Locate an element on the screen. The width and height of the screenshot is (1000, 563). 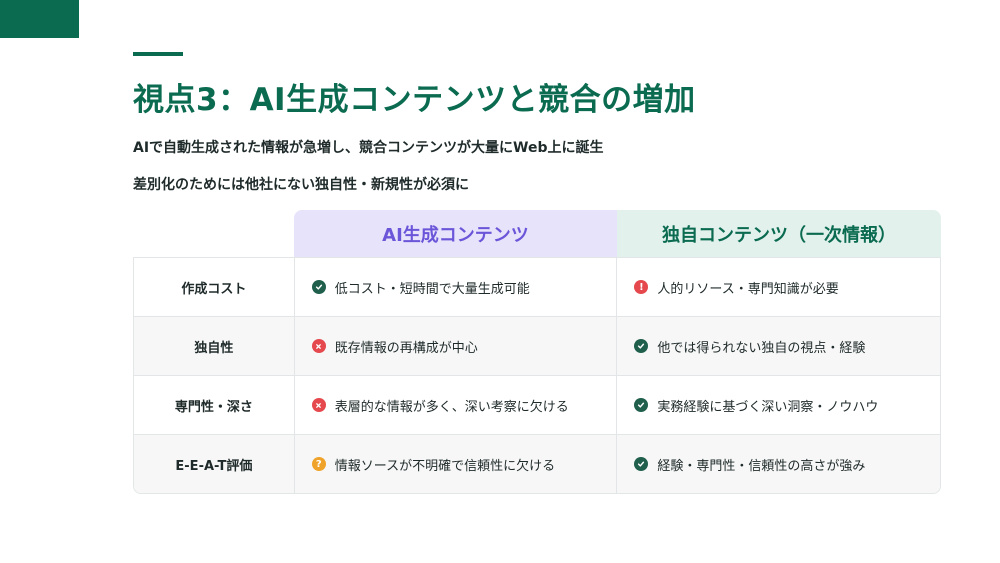
table-row: 独自性 既存情報の再構成が中心 他では得られない独自の視点・経験 is located at coordinates (537, 345).